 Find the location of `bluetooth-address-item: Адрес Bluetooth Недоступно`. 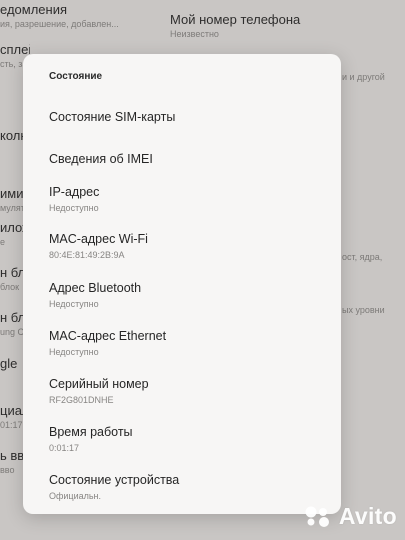

bluetooth-address-item: Адрес Bluetooth Недоступно is located at coordinates (182, 300).